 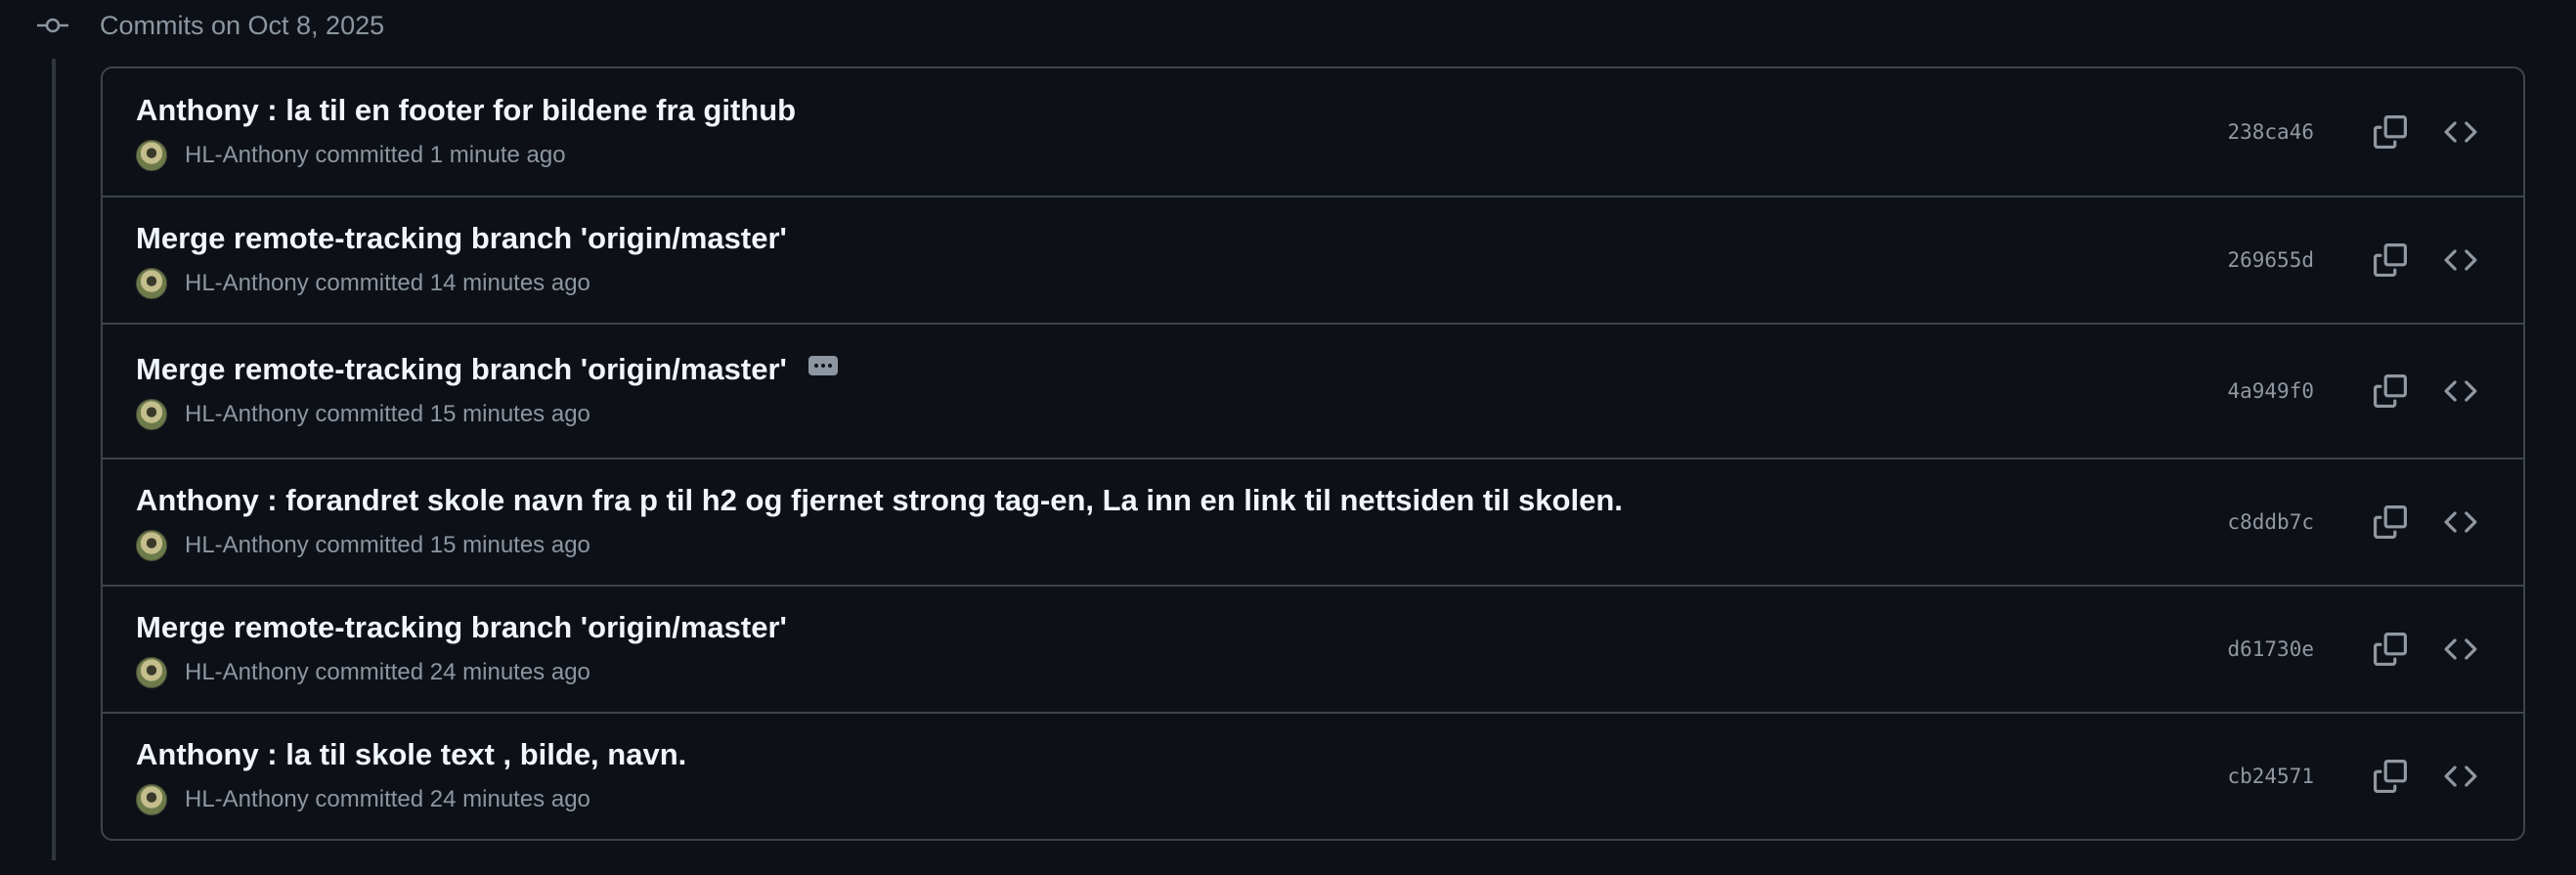 What do you see at coordinates (2354, 391) in the screenshot?
I see `commit-actions: 4a949f0` at bounding box center [2354, 391].